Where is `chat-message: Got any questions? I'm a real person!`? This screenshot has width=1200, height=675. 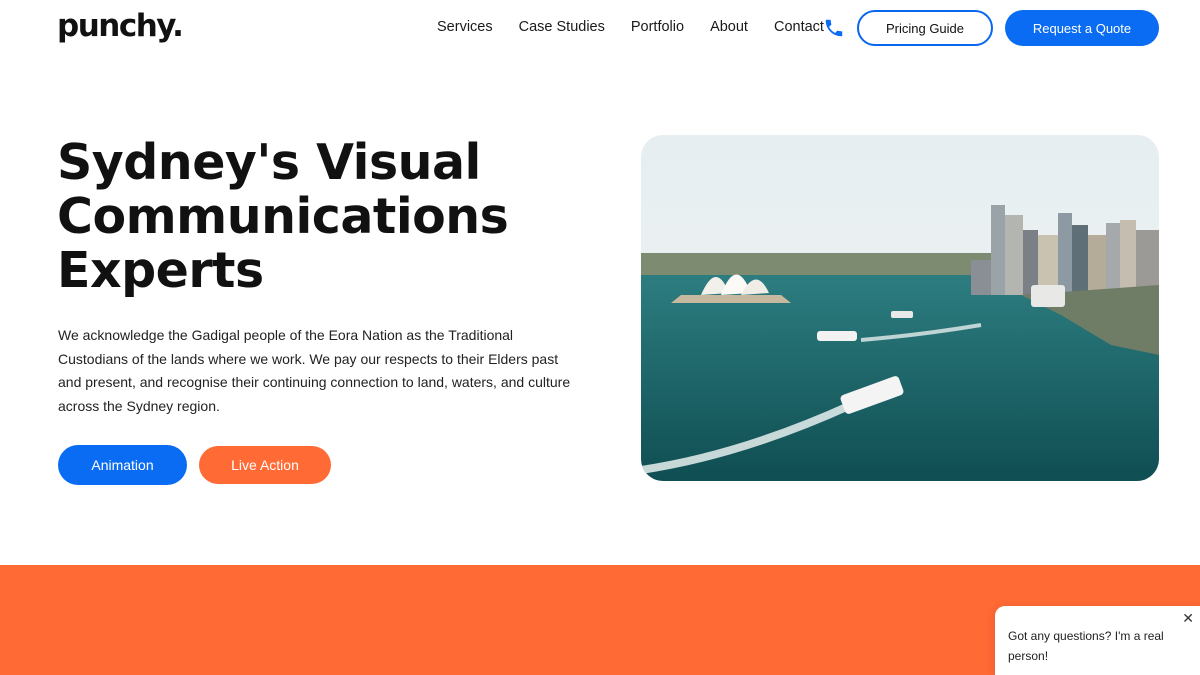 chat-message: Got any questions? I'm a real person! is located at coordinates (1086, 646).